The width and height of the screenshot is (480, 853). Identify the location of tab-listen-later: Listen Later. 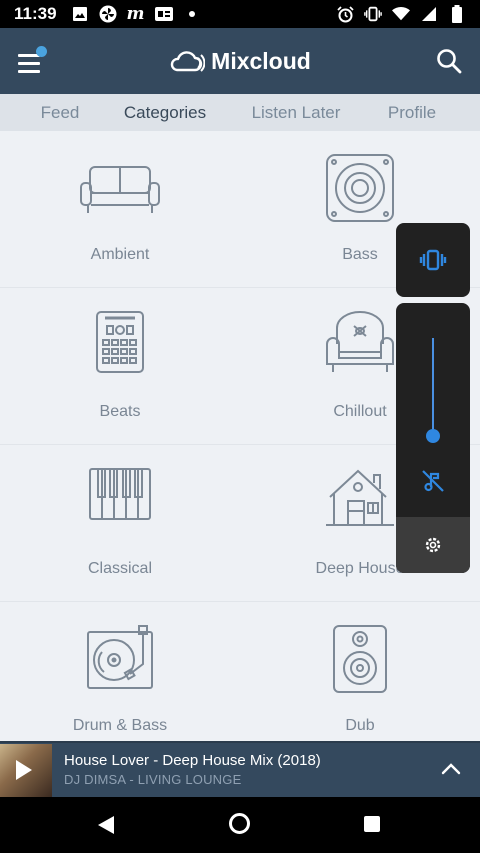
(296, 113).